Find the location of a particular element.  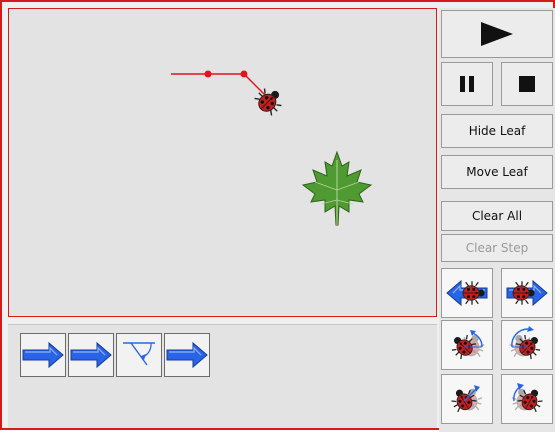

pause-button is located at coordinates (467, 84).